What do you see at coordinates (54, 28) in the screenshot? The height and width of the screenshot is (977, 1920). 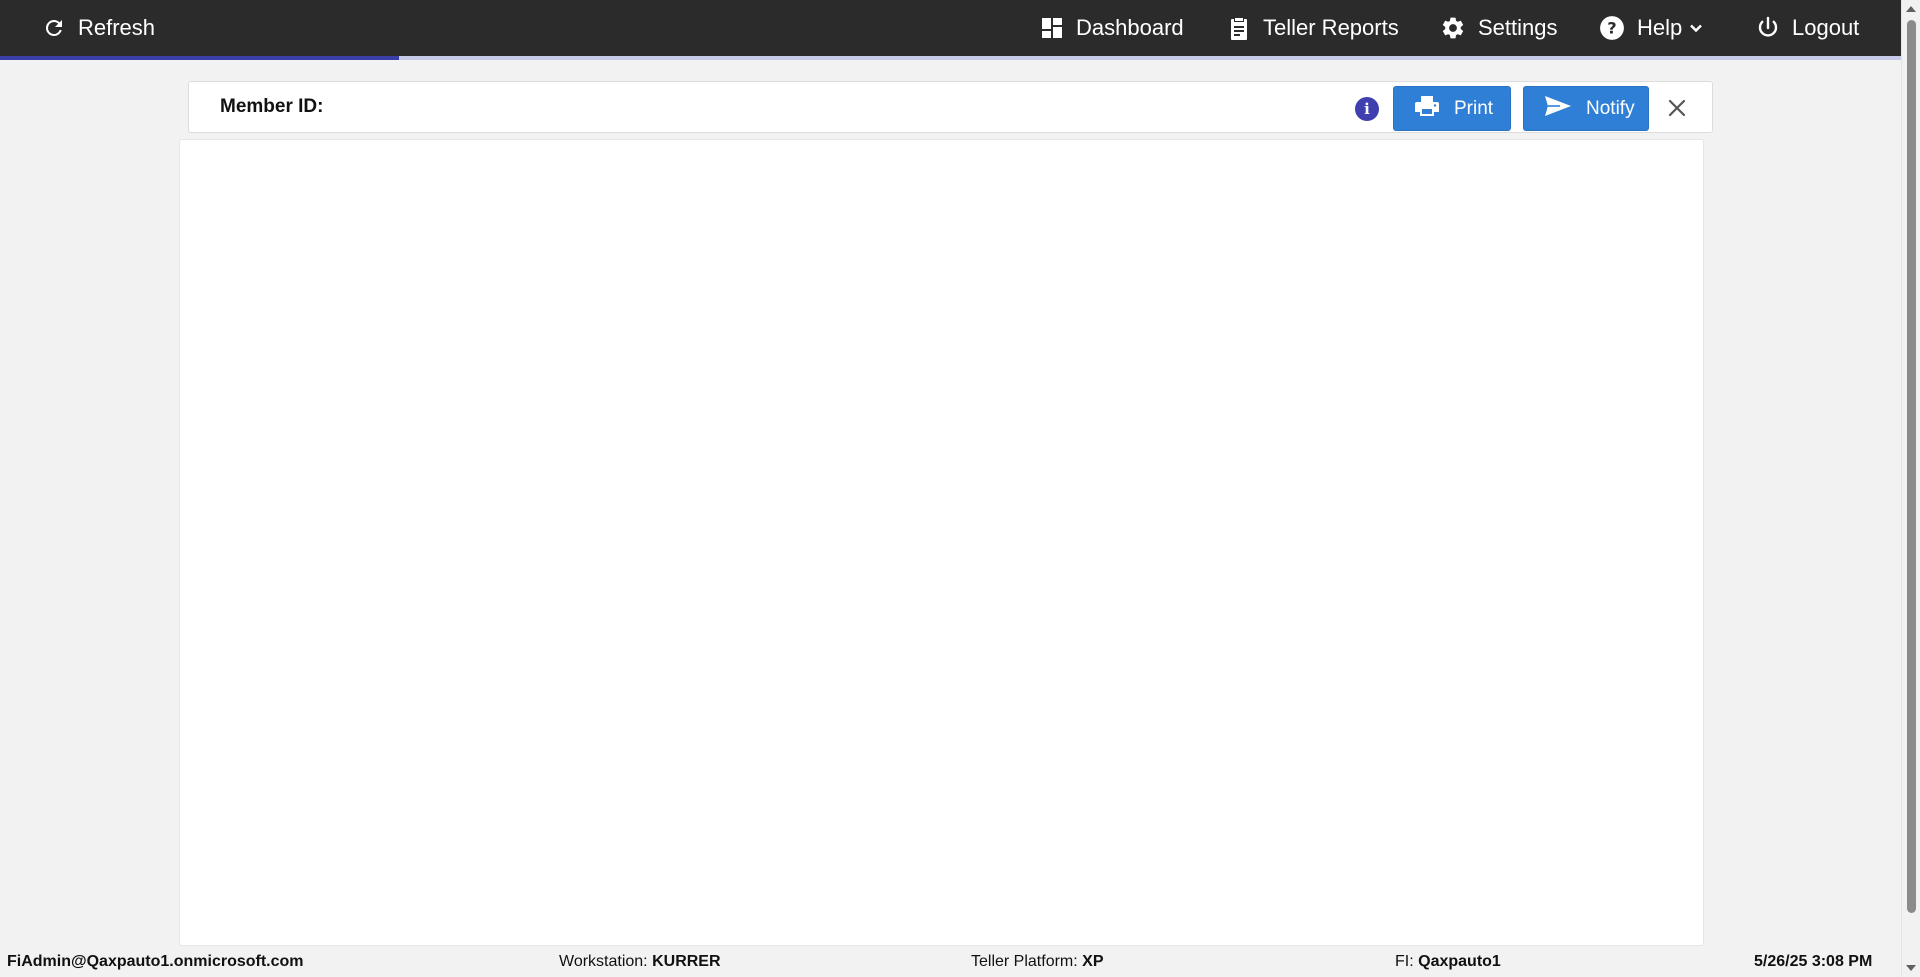 I see `refresh-icon` at bounding box center [54, 28].